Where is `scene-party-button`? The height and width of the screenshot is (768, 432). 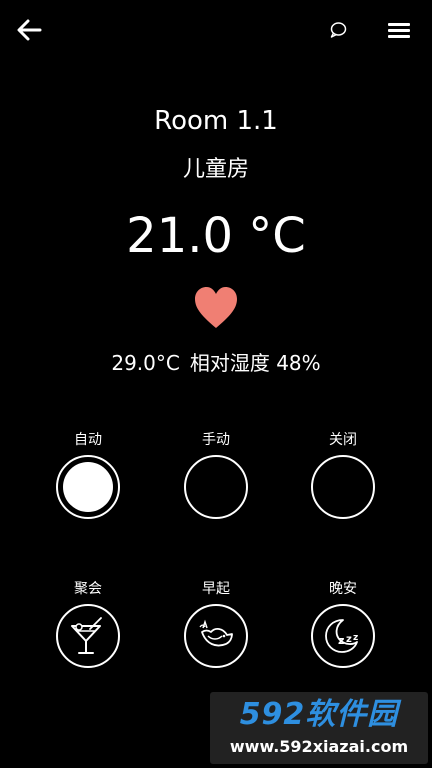
scene-party-button is located at coordinates (88, 636).